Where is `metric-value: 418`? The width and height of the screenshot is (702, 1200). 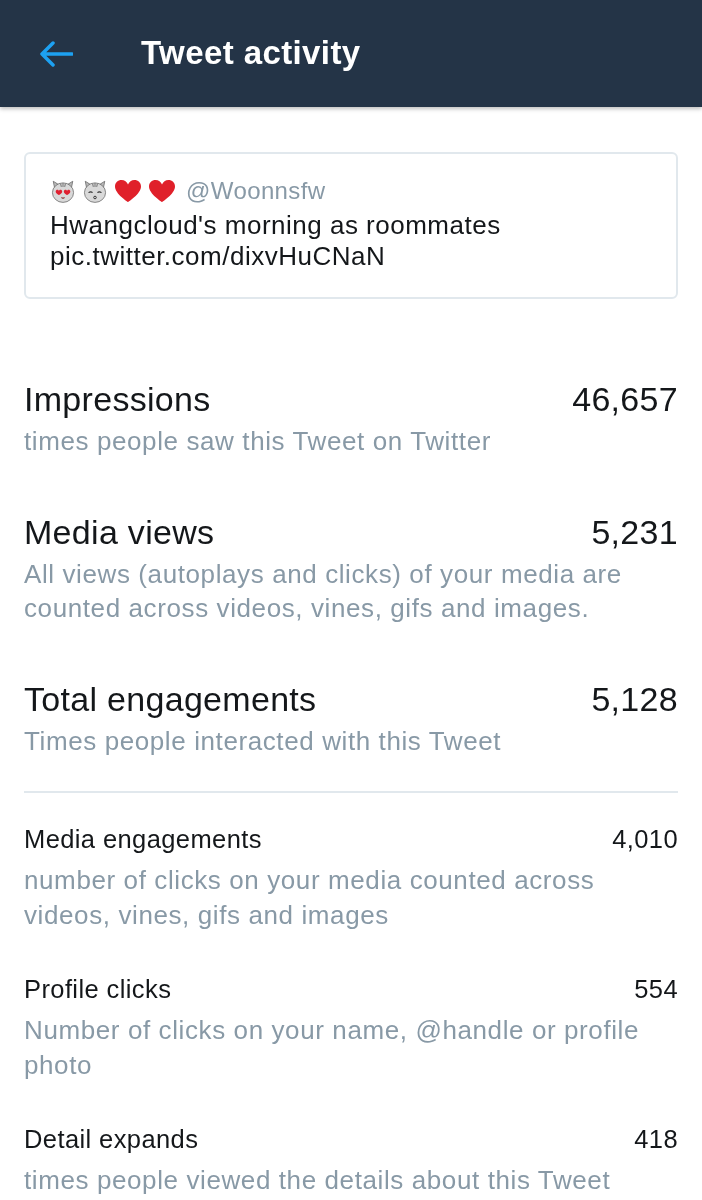 metric-value: 418 is located at coordinates (656, 1139).